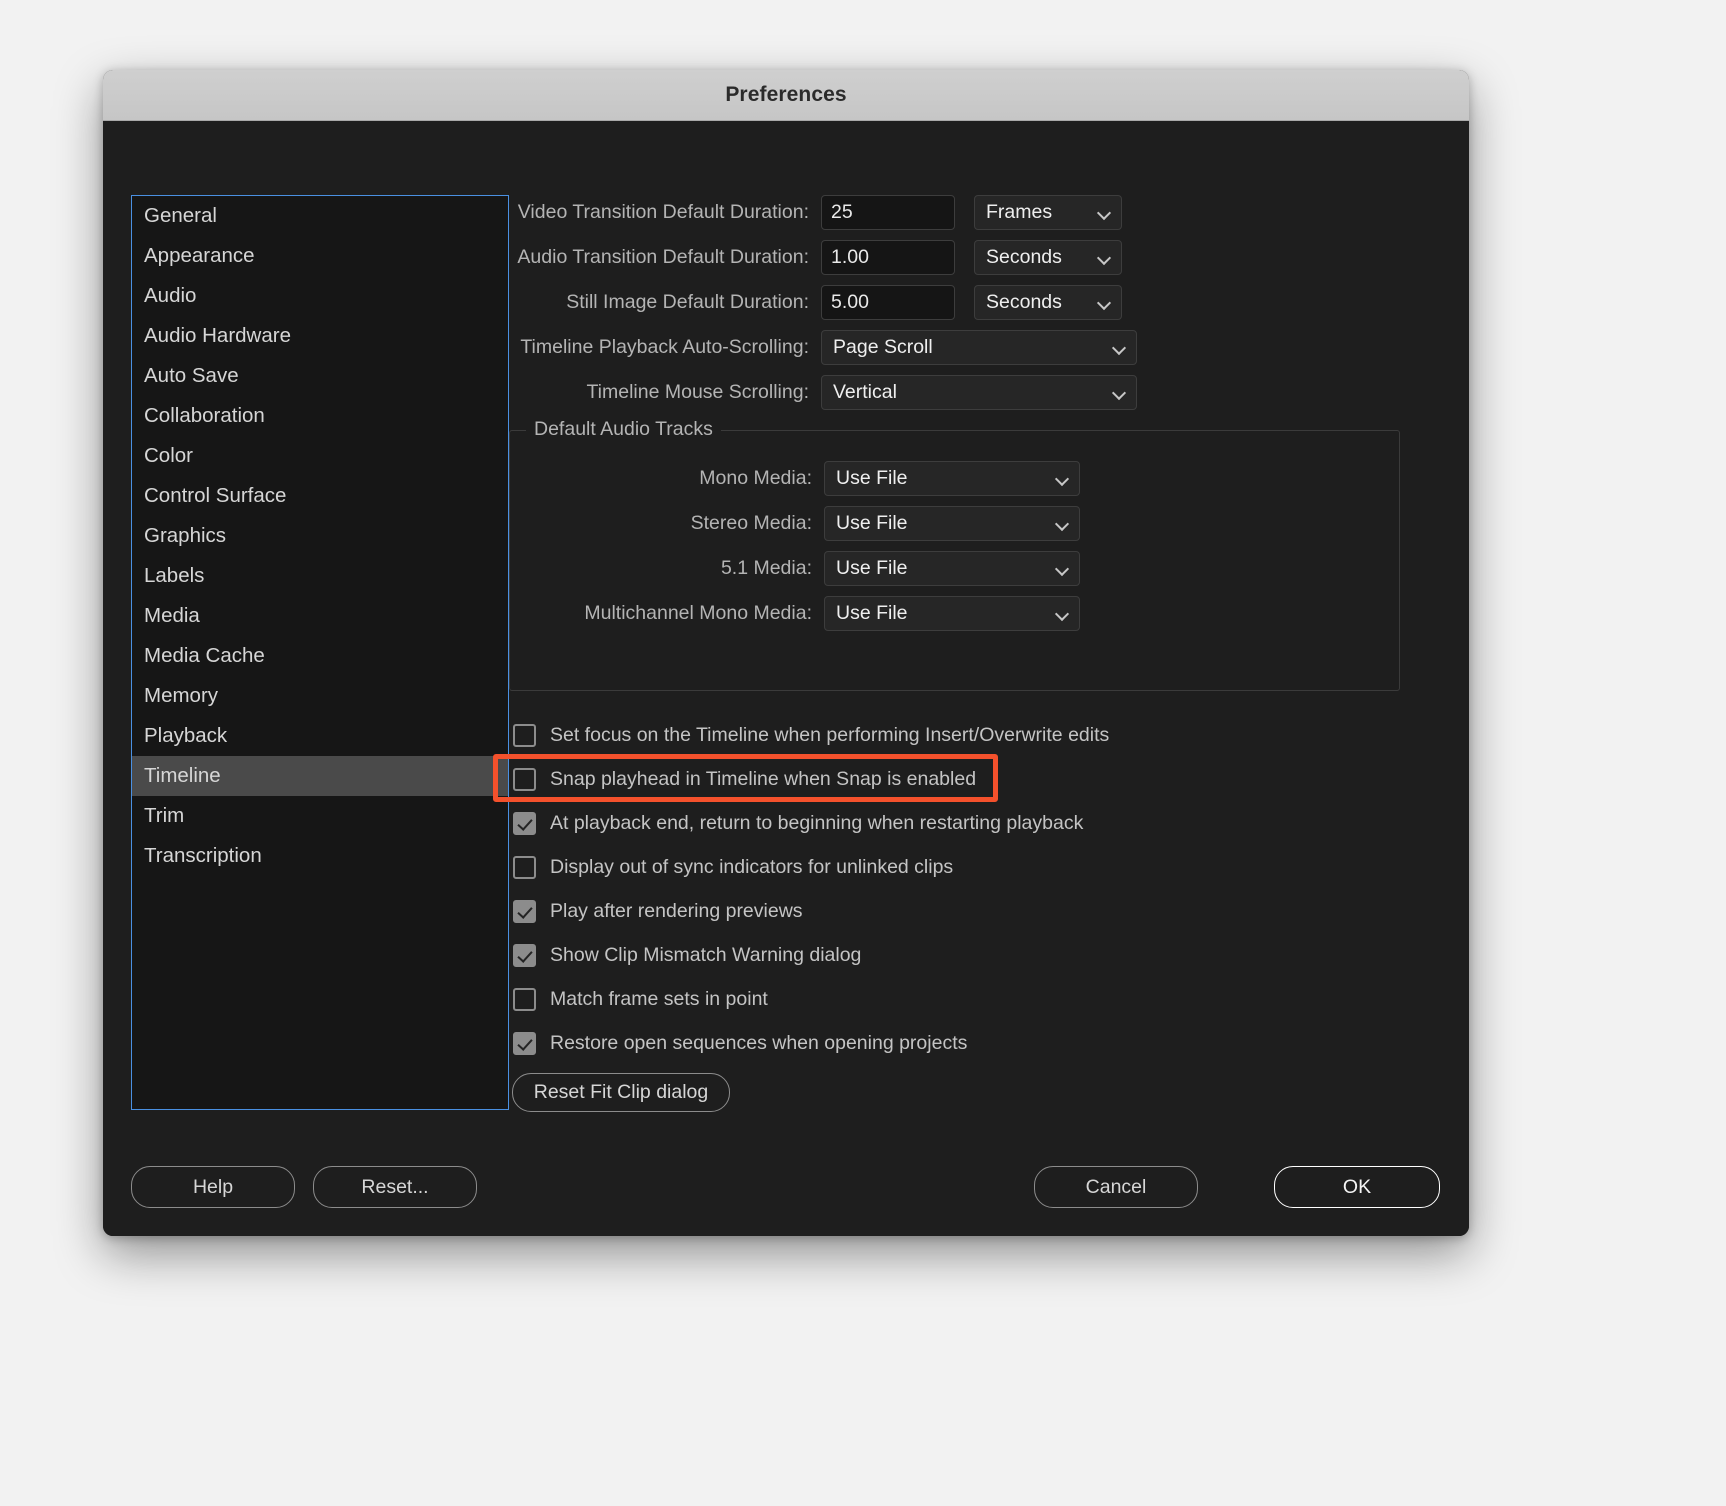  Describe the element at coordinates (172, 615) in the screenshot. I see `sidebar-item-label: Media` at that location.